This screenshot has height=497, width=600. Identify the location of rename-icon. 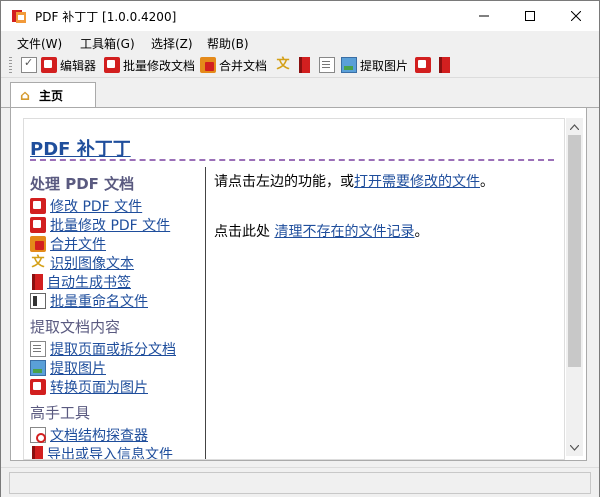
(38, 300).